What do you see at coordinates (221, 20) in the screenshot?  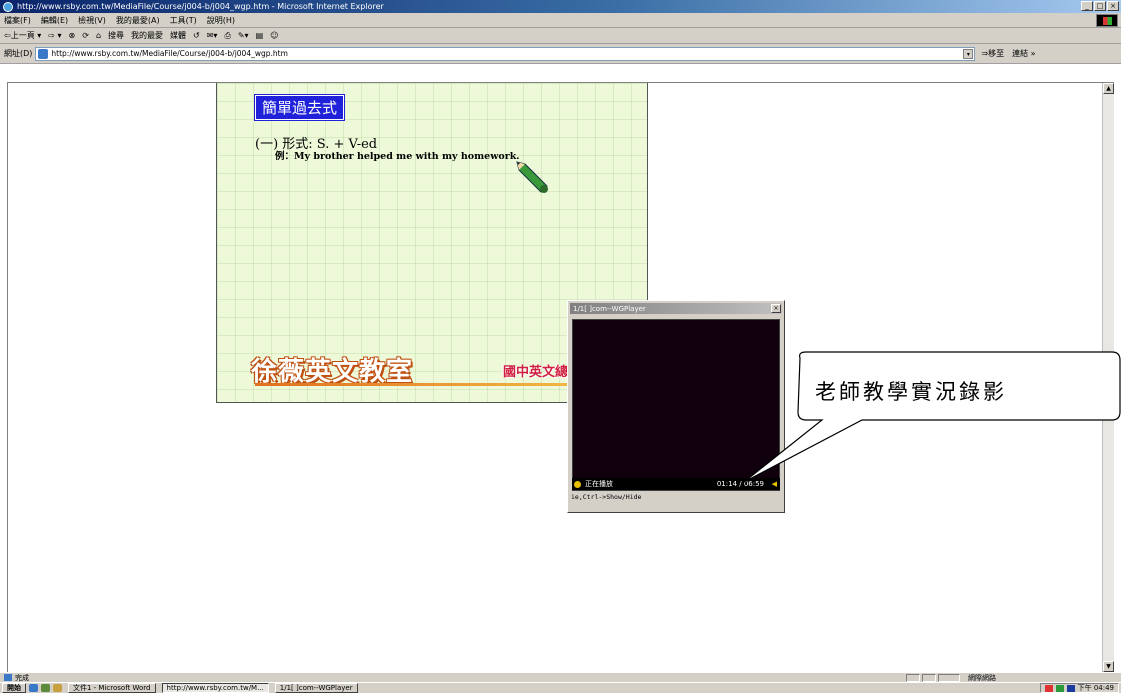 I see `menu-help: 說明(H)` at bounding box center [221, 20].